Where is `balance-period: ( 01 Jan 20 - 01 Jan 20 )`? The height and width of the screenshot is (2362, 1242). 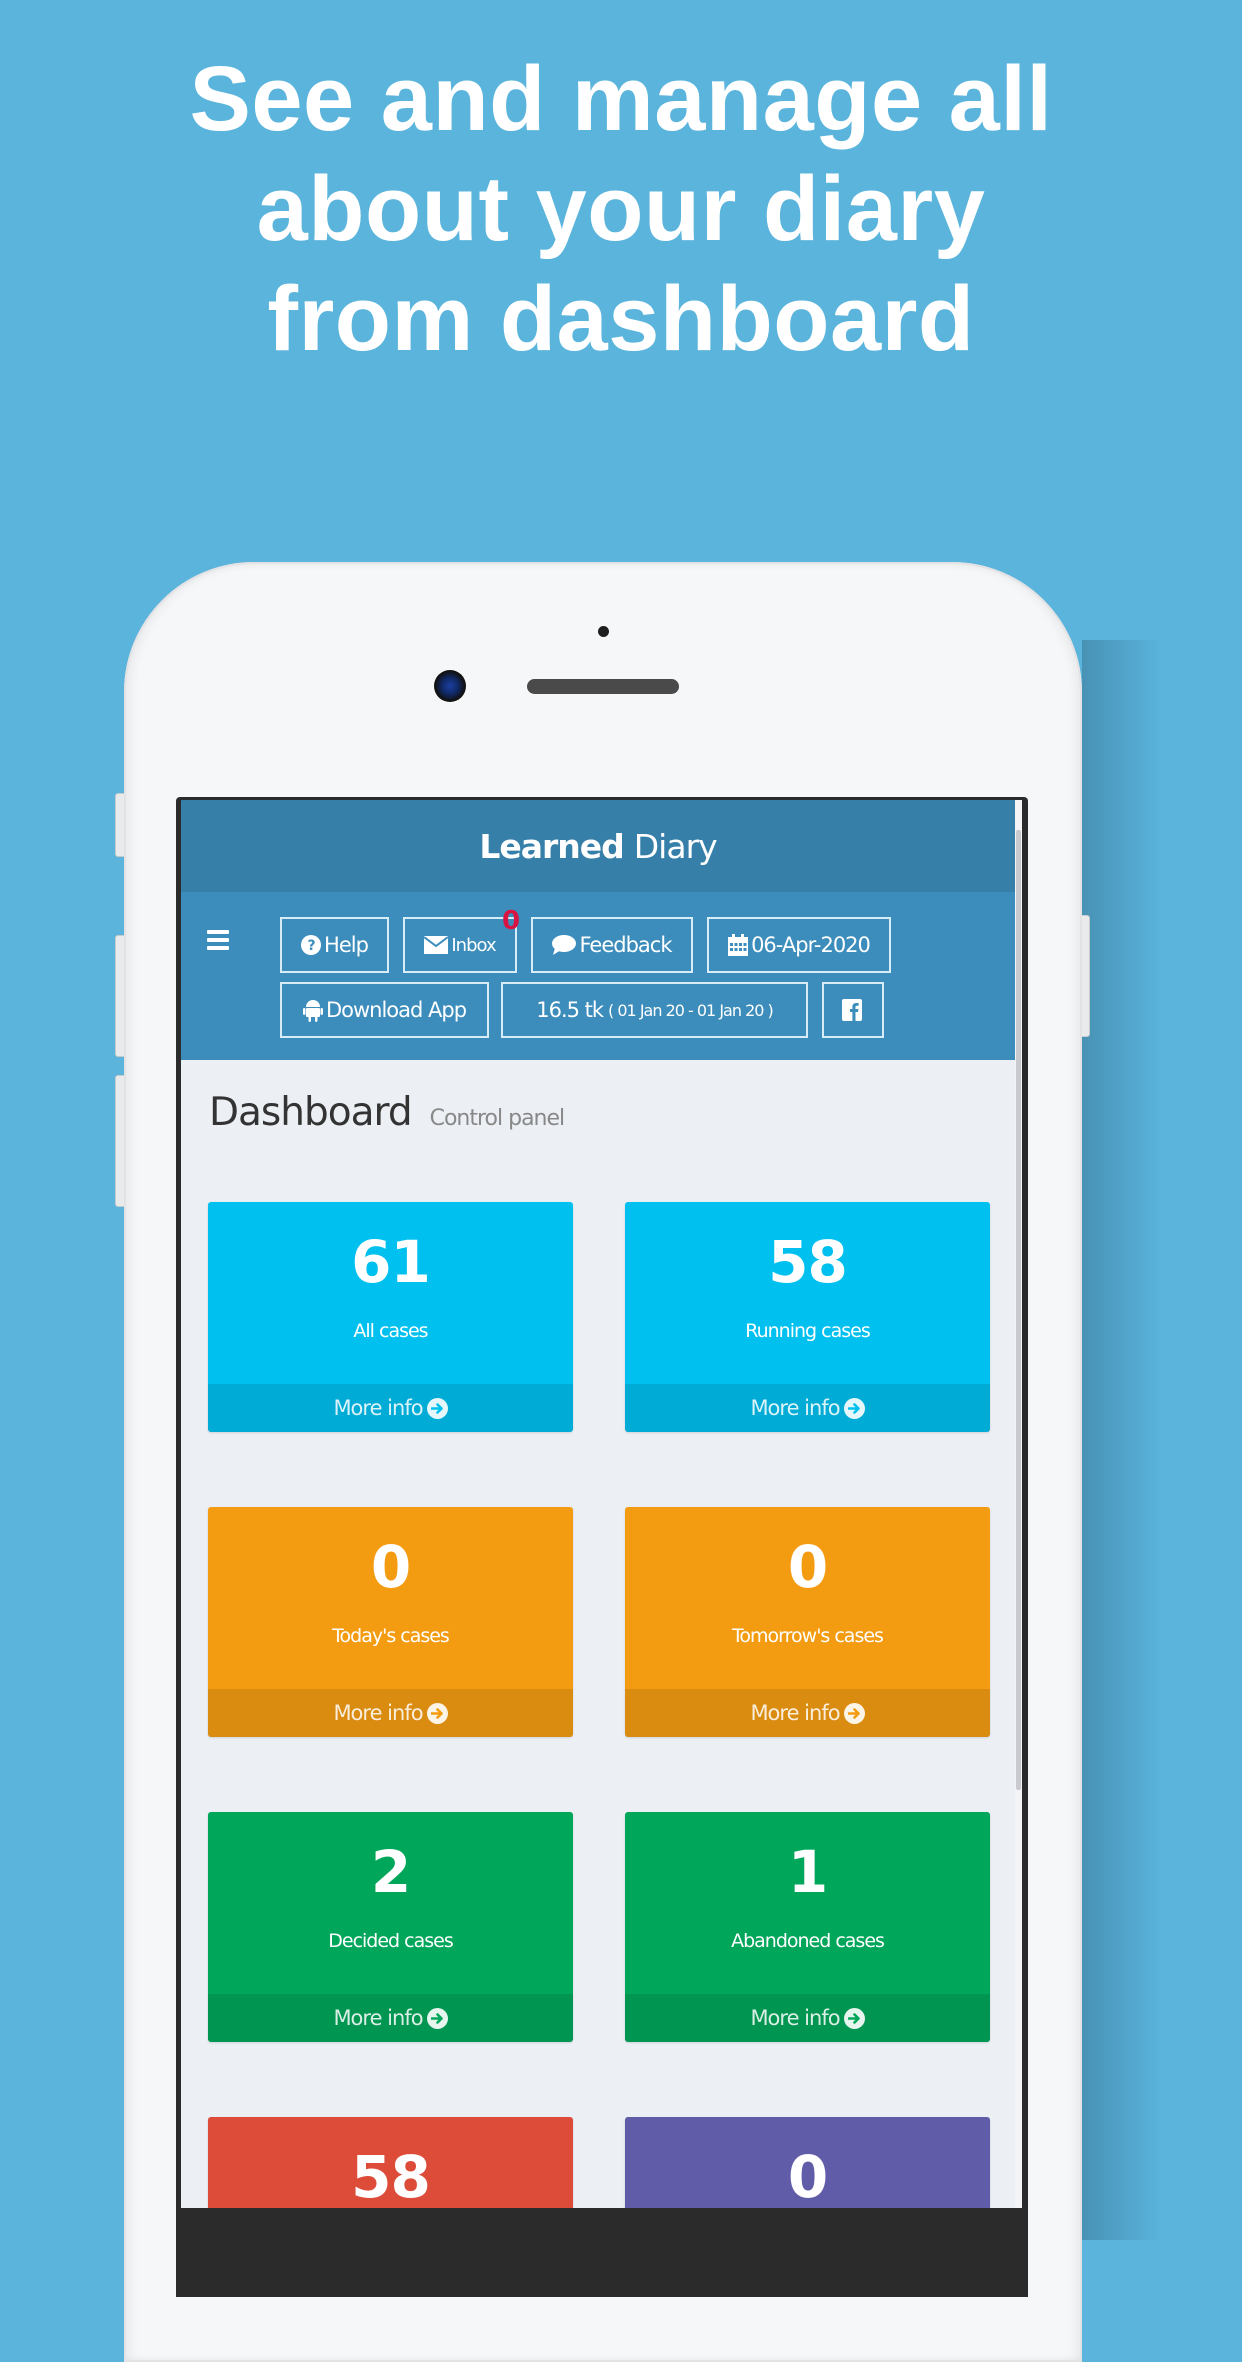
balance-period: ( 01 Jan 20 - 01 Jan 20 ) is located at coordinates (691, 1010).